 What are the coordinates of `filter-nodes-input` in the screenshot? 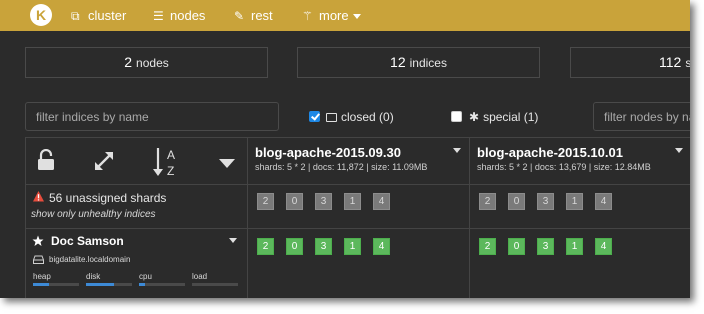 It's located at (641, 116).